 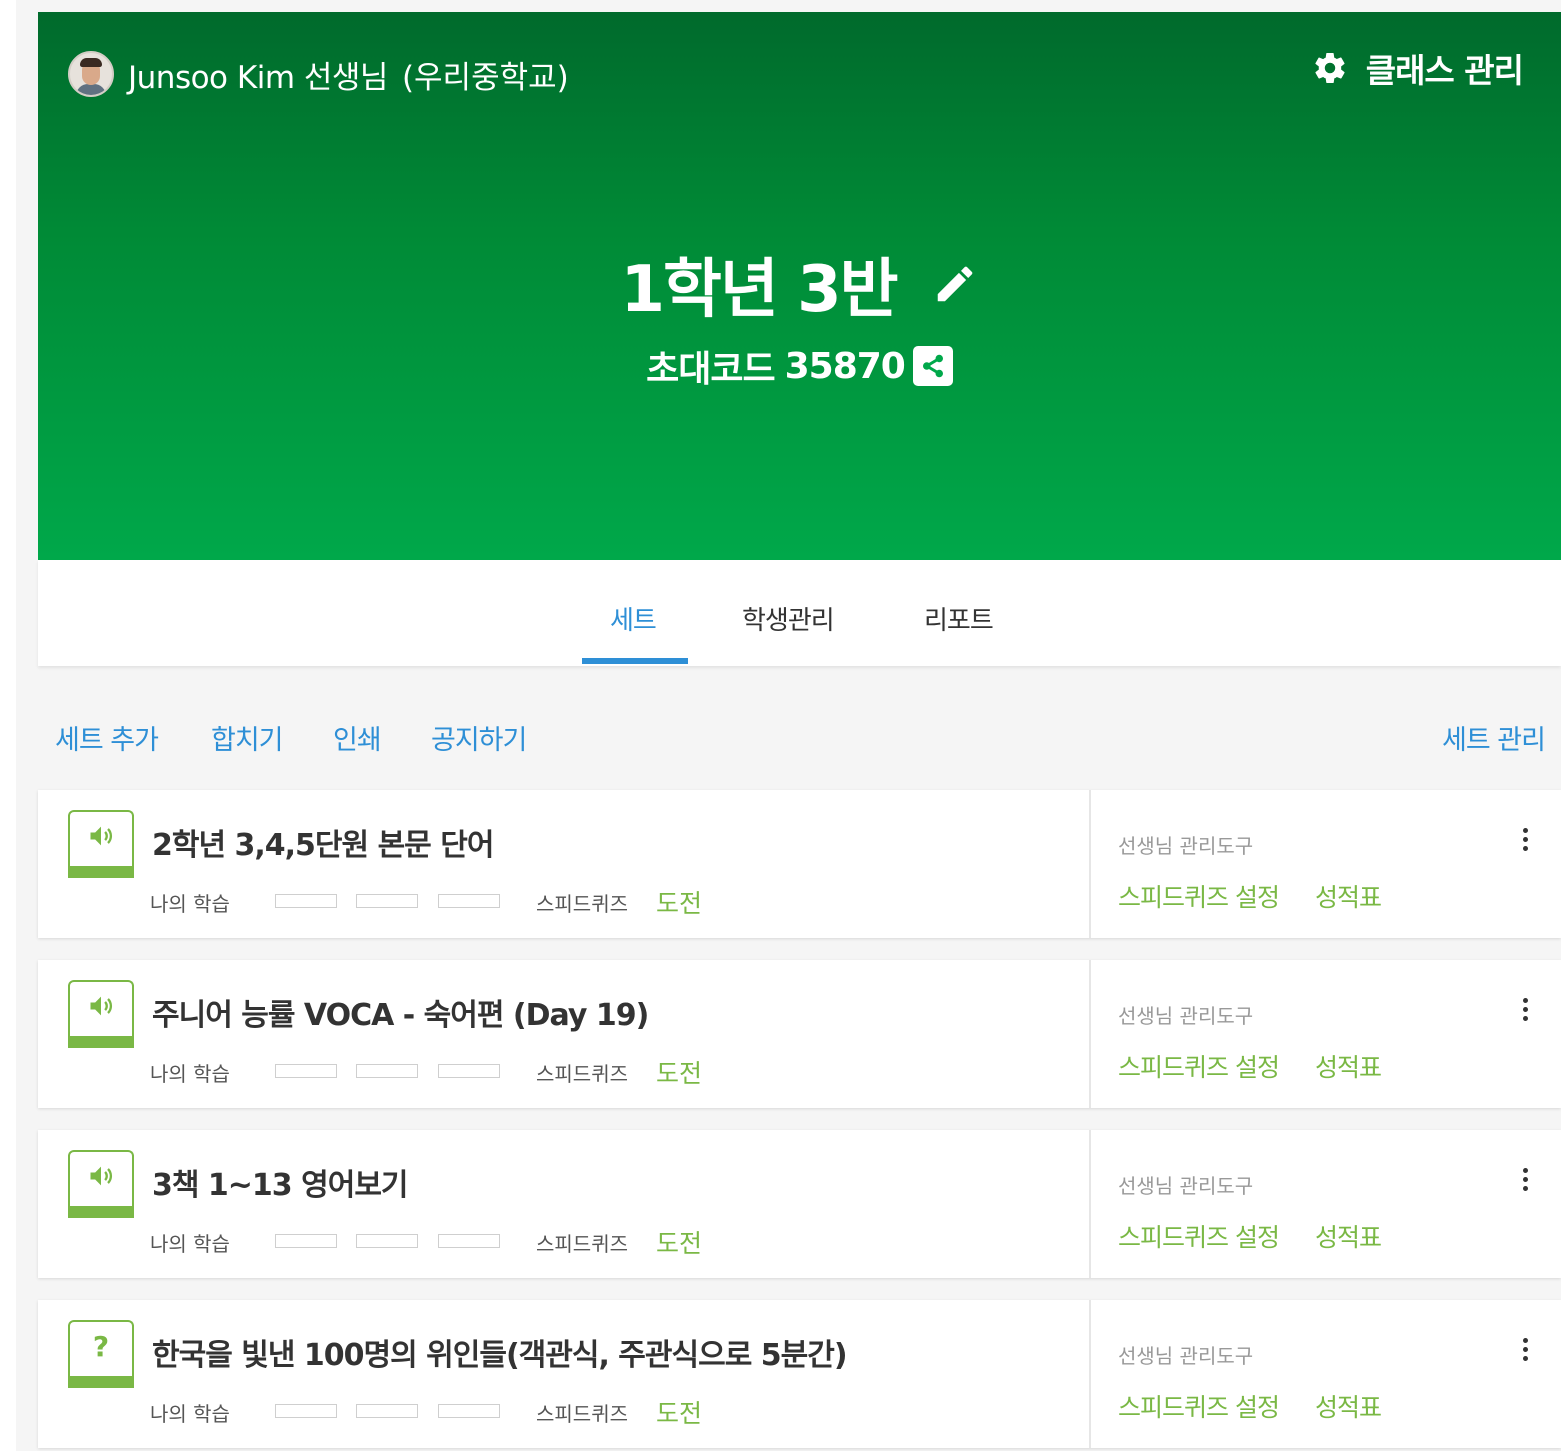 What do you see at coordinates (845, 366) in the screenshot?
I see `invite-code: 35870` at bounding box center [845, 366].